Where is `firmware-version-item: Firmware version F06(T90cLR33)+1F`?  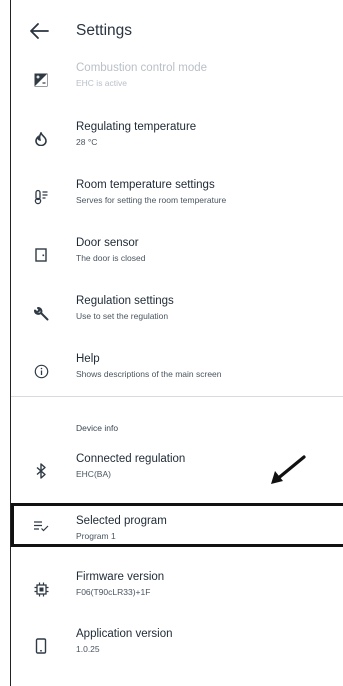 firmware-version-item: Firmware version F06(T90cLR33)+1F is located at coordinates (177, 589).